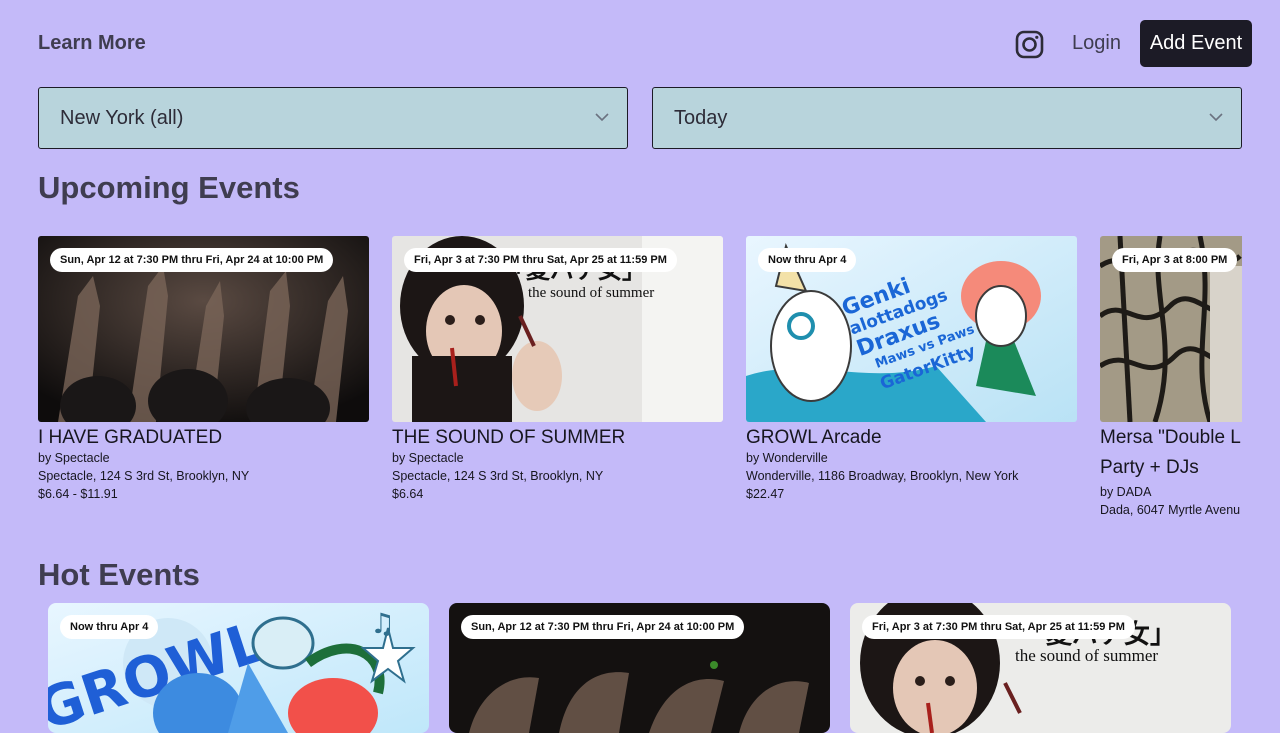 This screenshot has width=1280, height=733. I want to click on event-title-line-2: Party + DJs, so click(1171, 468).